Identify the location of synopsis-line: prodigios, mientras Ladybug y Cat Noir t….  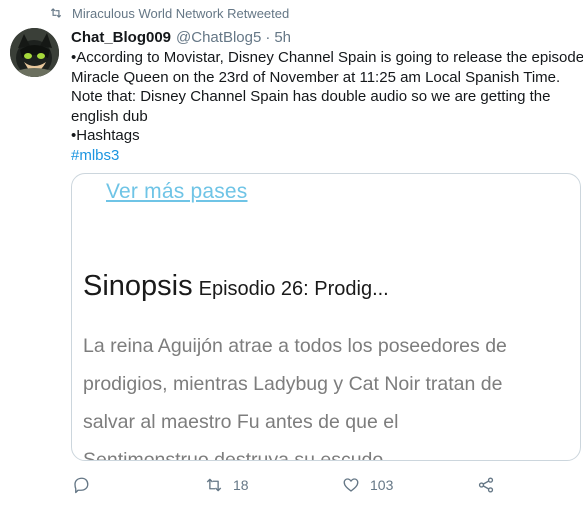
(293, 384).